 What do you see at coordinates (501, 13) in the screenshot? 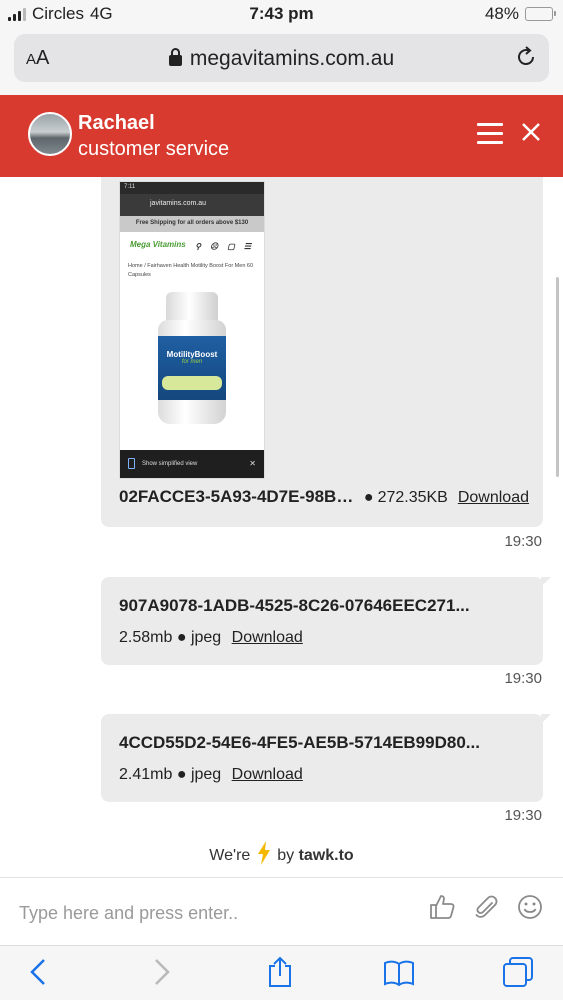
I see `battery-percent: 48%` at bounding box center [501, 13].